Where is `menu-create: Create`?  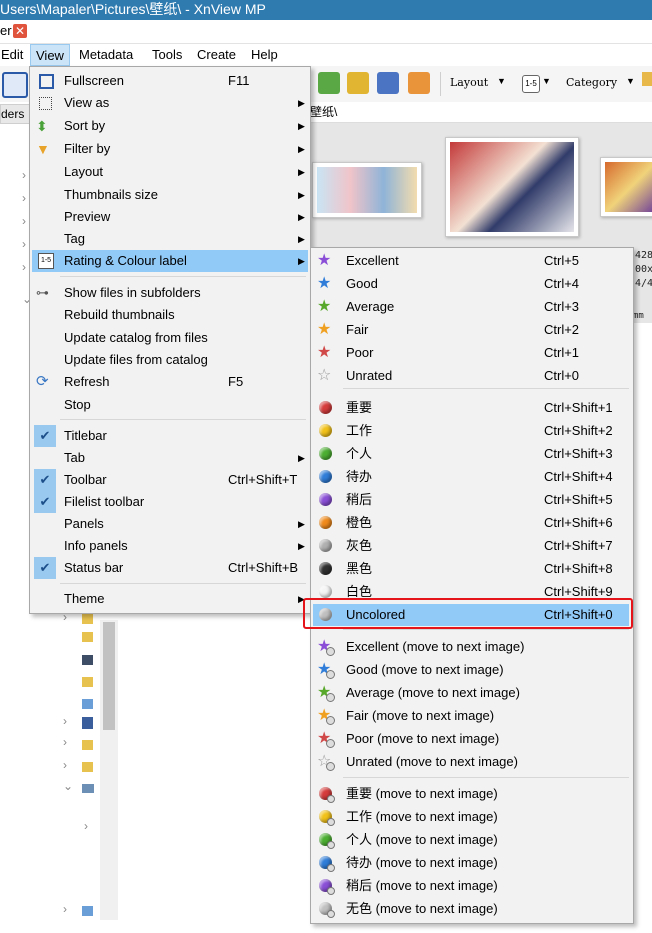 menu-create: Create is located at coordinates (216, 55).